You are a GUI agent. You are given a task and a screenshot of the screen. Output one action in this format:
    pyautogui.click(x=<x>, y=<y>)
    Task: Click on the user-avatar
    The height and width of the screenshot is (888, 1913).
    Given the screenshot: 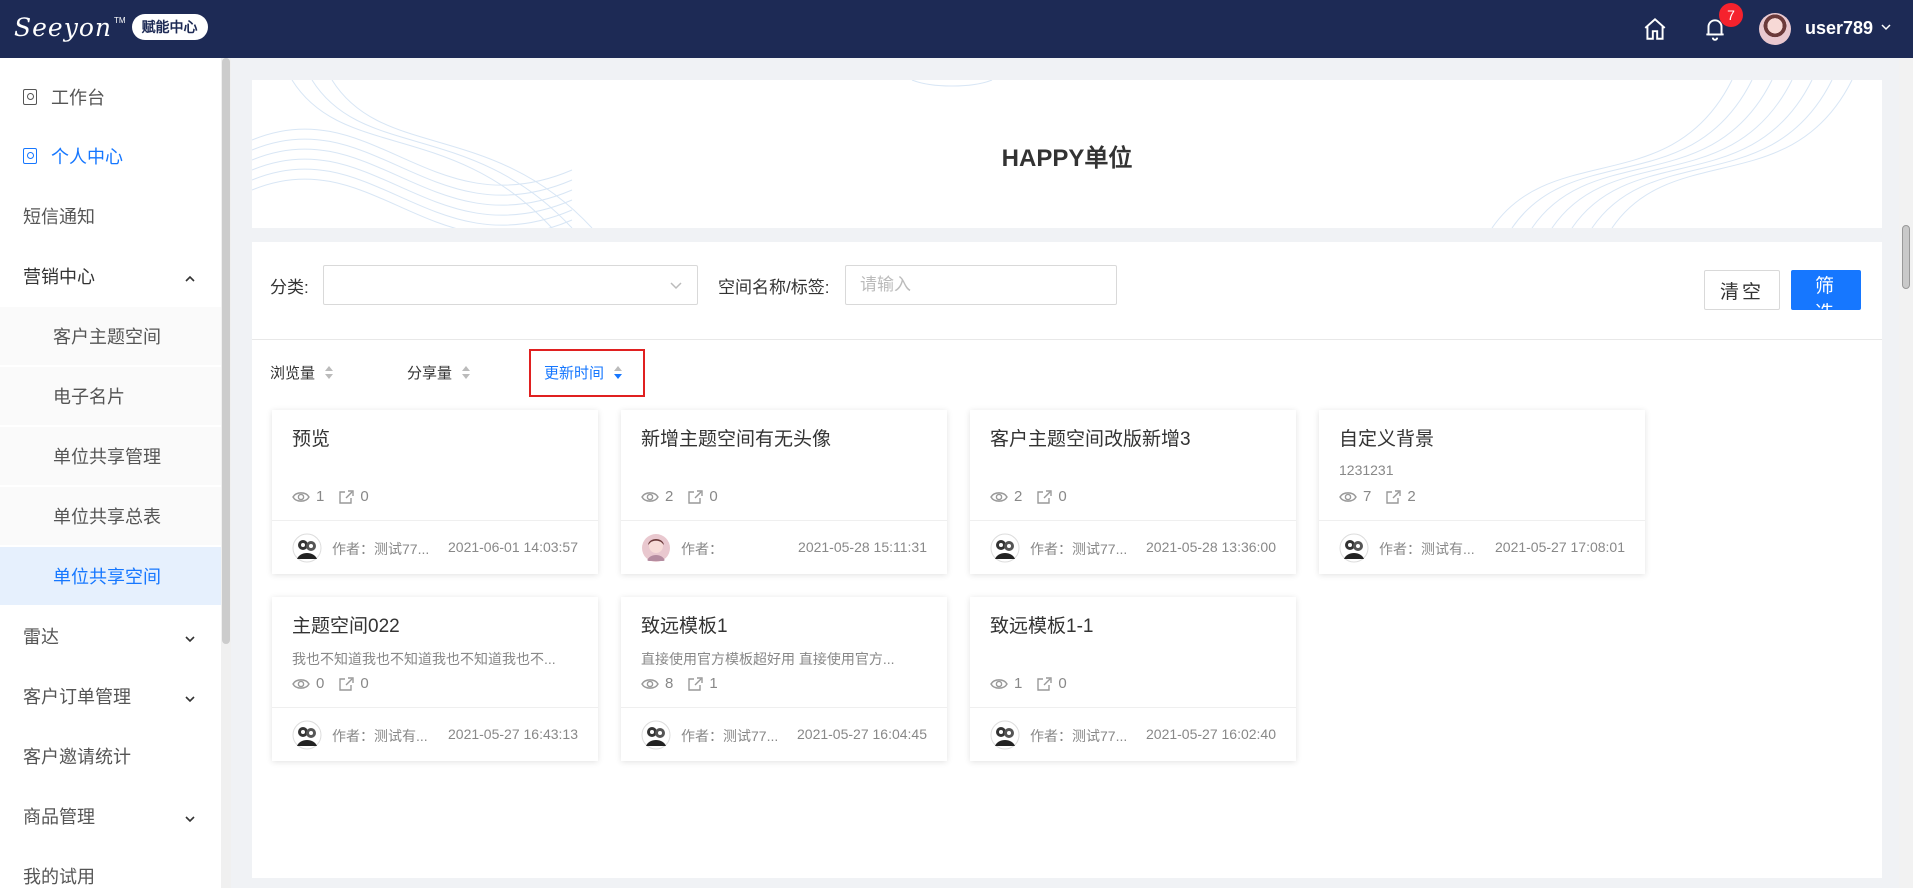 What is the action you would take?
    pyautogui.click(x=1775, y=29)
    